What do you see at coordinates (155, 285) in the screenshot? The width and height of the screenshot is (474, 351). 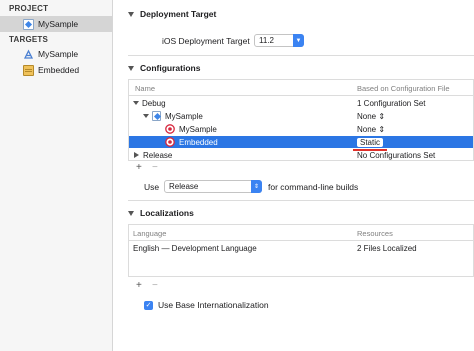 I see `remove-localization-button: −` at bounding box center [155, 285].